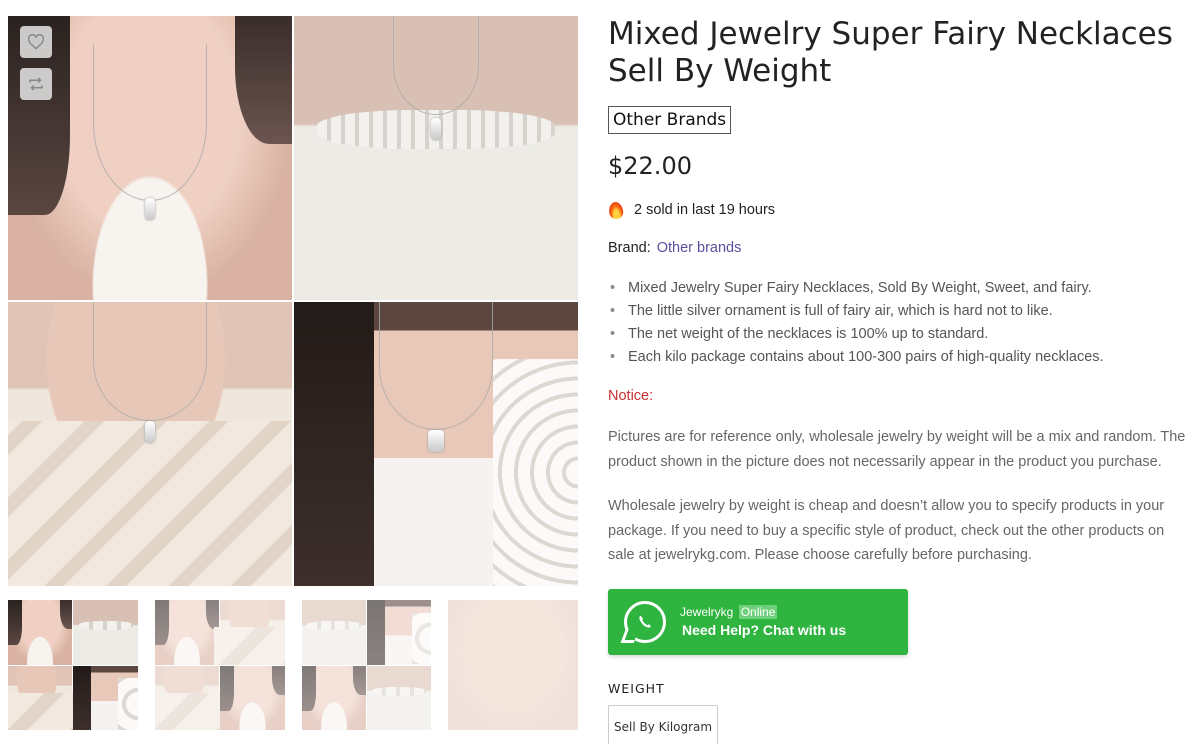 This screenshot has width=1197, height=753. What do you see at coordinates (764, 630) in the screenshot?
I see `whatsapp-cta: Need Help? Chat with us` at bounding box center [764, 630].